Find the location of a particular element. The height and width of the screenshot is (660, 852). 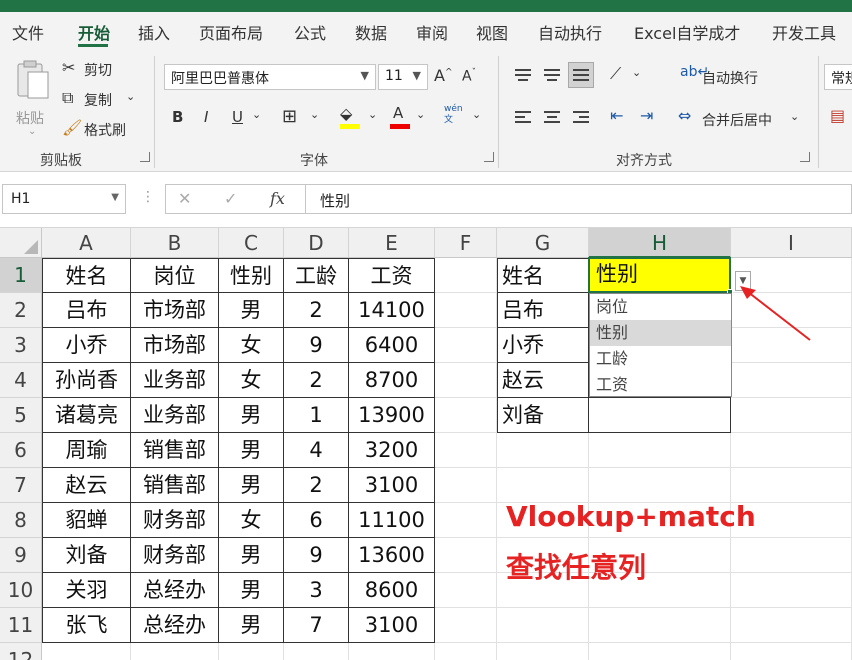

cut-button: 剪切 is located at coordinates (98, 70).